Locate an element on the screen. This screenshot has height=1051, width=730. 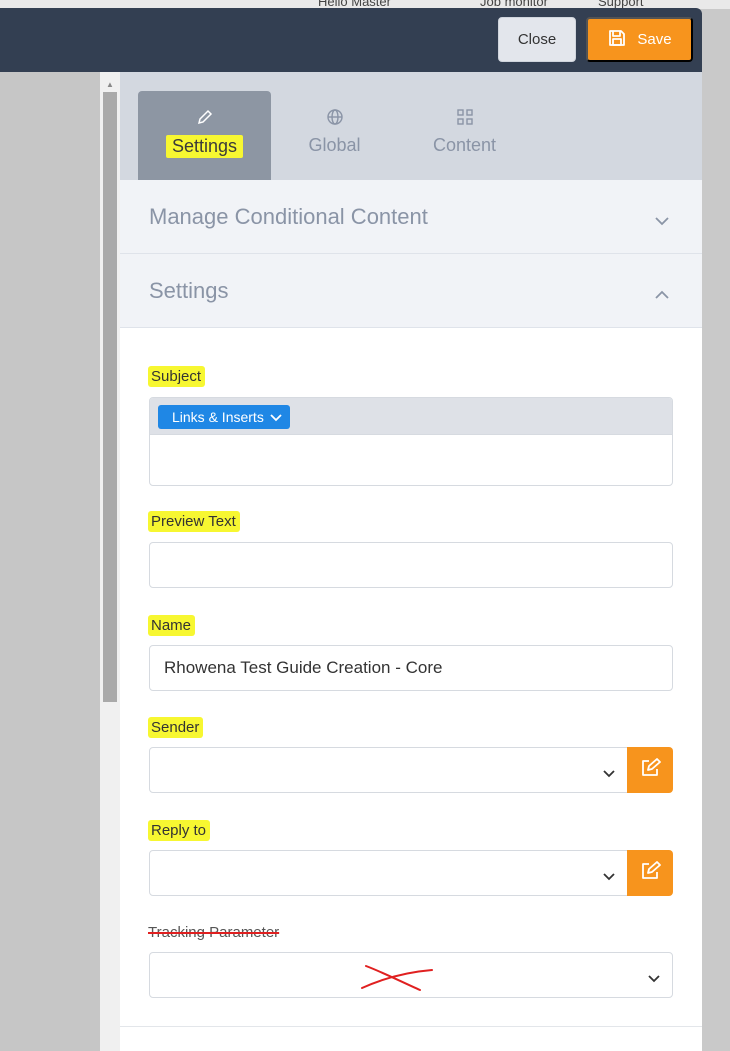
reply-to-edit-button is located at coordinates (650, 873).